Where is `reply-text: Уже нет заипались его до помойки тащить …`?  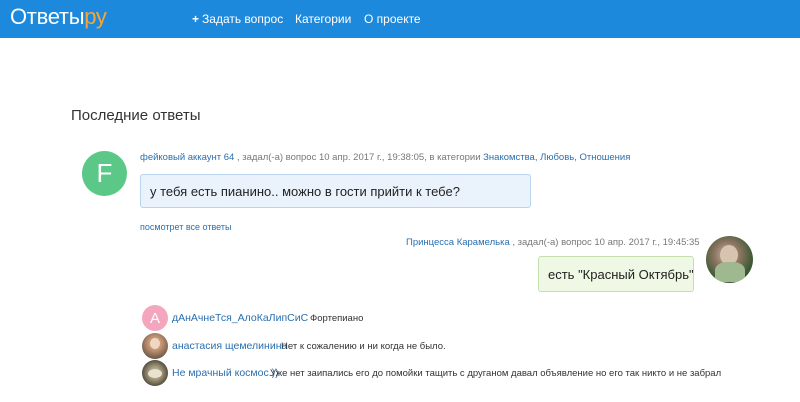
reply-text: Уже нет заипались его до помойки тащить … is located at coordinates (496, 373).